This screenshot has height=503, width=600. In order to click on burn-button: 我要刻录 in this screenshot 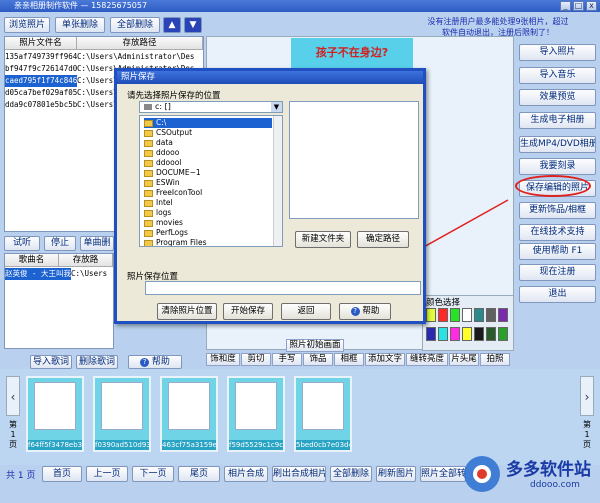, I will do `click(557, 166)`.